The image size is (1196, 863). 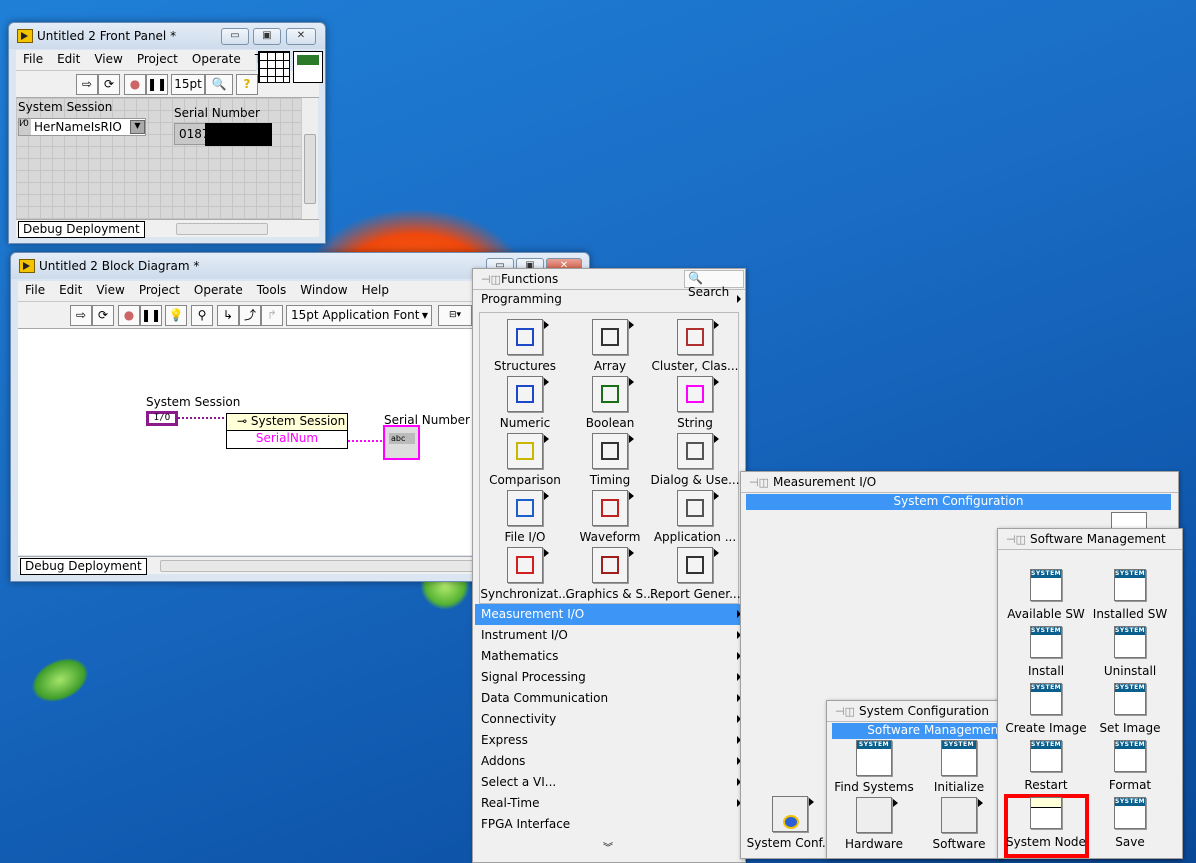 I want to click on zoom-icon: 🔍, so click(x=219, y=84).